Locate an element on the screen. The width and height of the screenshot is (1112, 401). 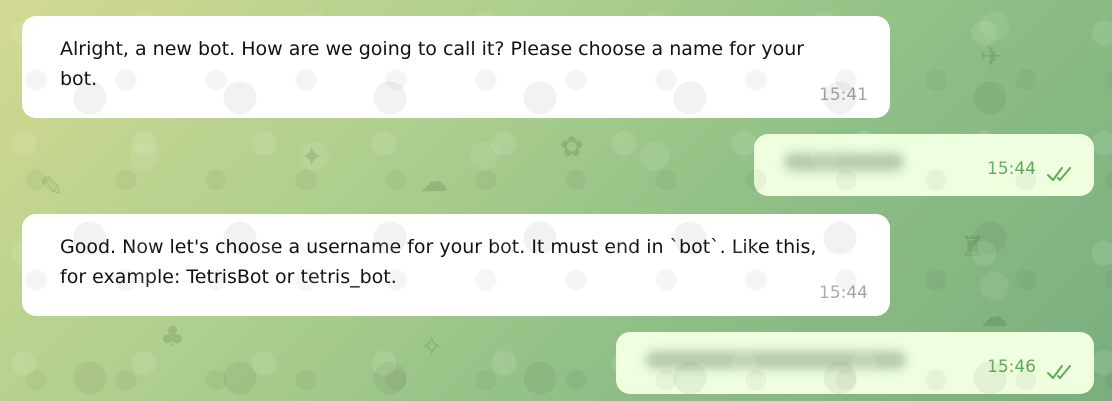
doodle-icon: ♜ is located at coordinates (973, 246).